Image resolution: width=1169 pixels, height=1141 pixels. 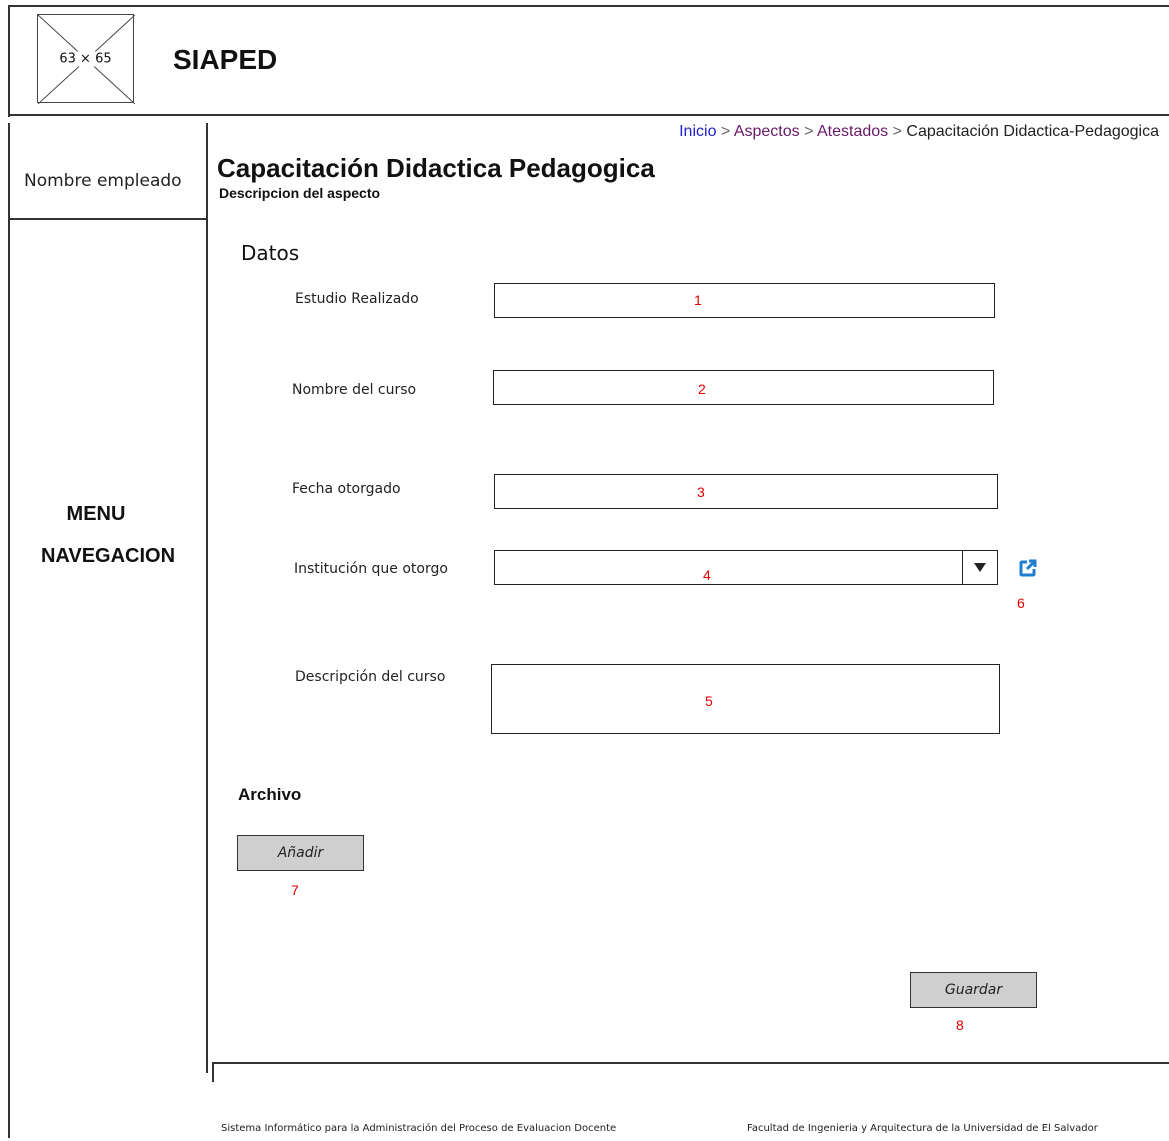 I want to click on marker-2: 2, so click(x=702, y=389).